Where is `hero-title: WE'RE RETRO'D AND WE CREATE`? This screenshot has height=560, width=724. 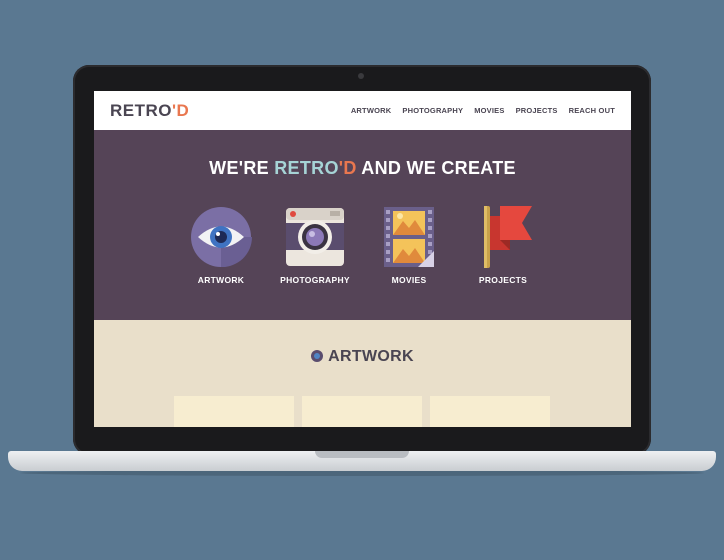 hero-title: WE'RE RETRO'D AND WE CREATE is located at coordinates (362, 168).